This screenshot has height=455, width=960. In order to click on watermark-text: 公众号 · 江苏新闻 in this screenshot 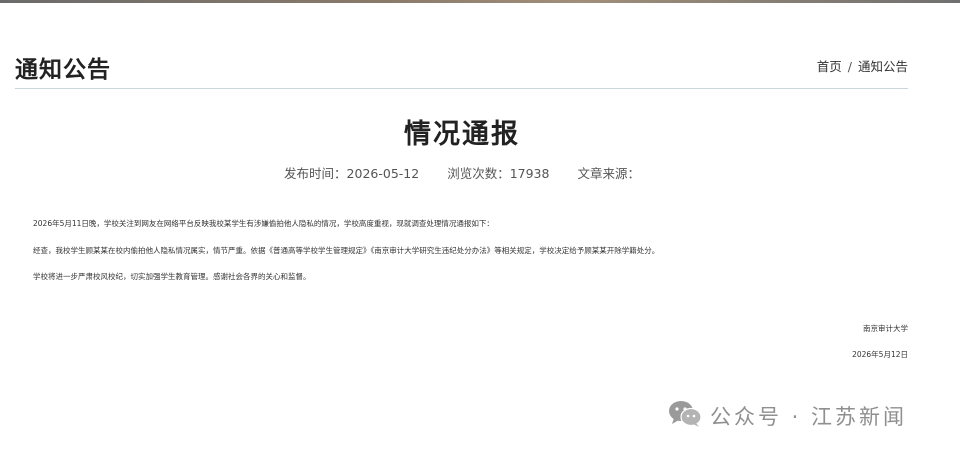, I will do `click(809, 417)`.